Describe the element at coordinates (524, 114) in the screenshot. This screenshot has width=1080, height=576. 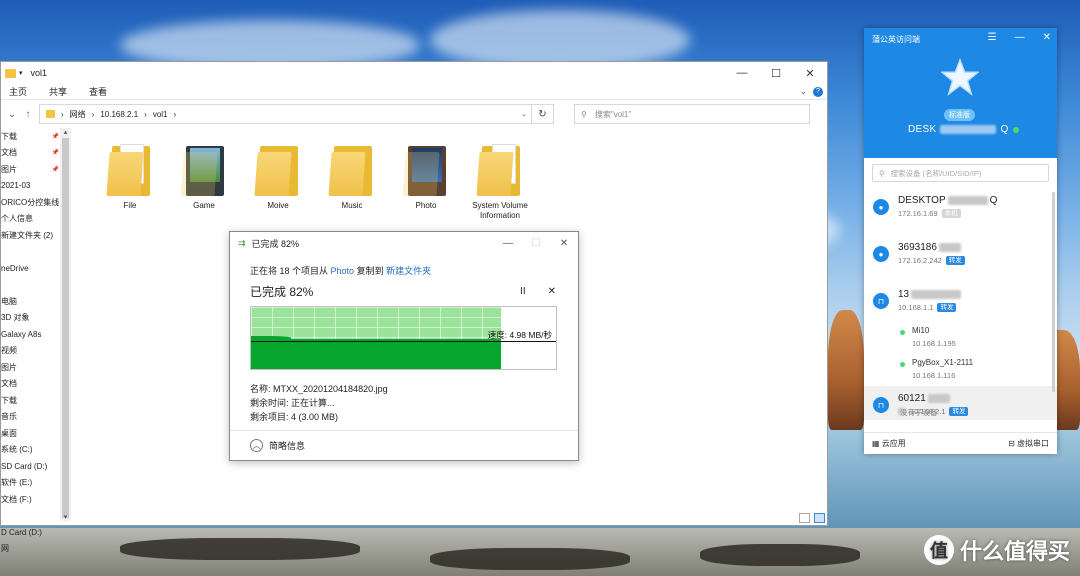
I see `address-history-icon: ⌄` at that location.